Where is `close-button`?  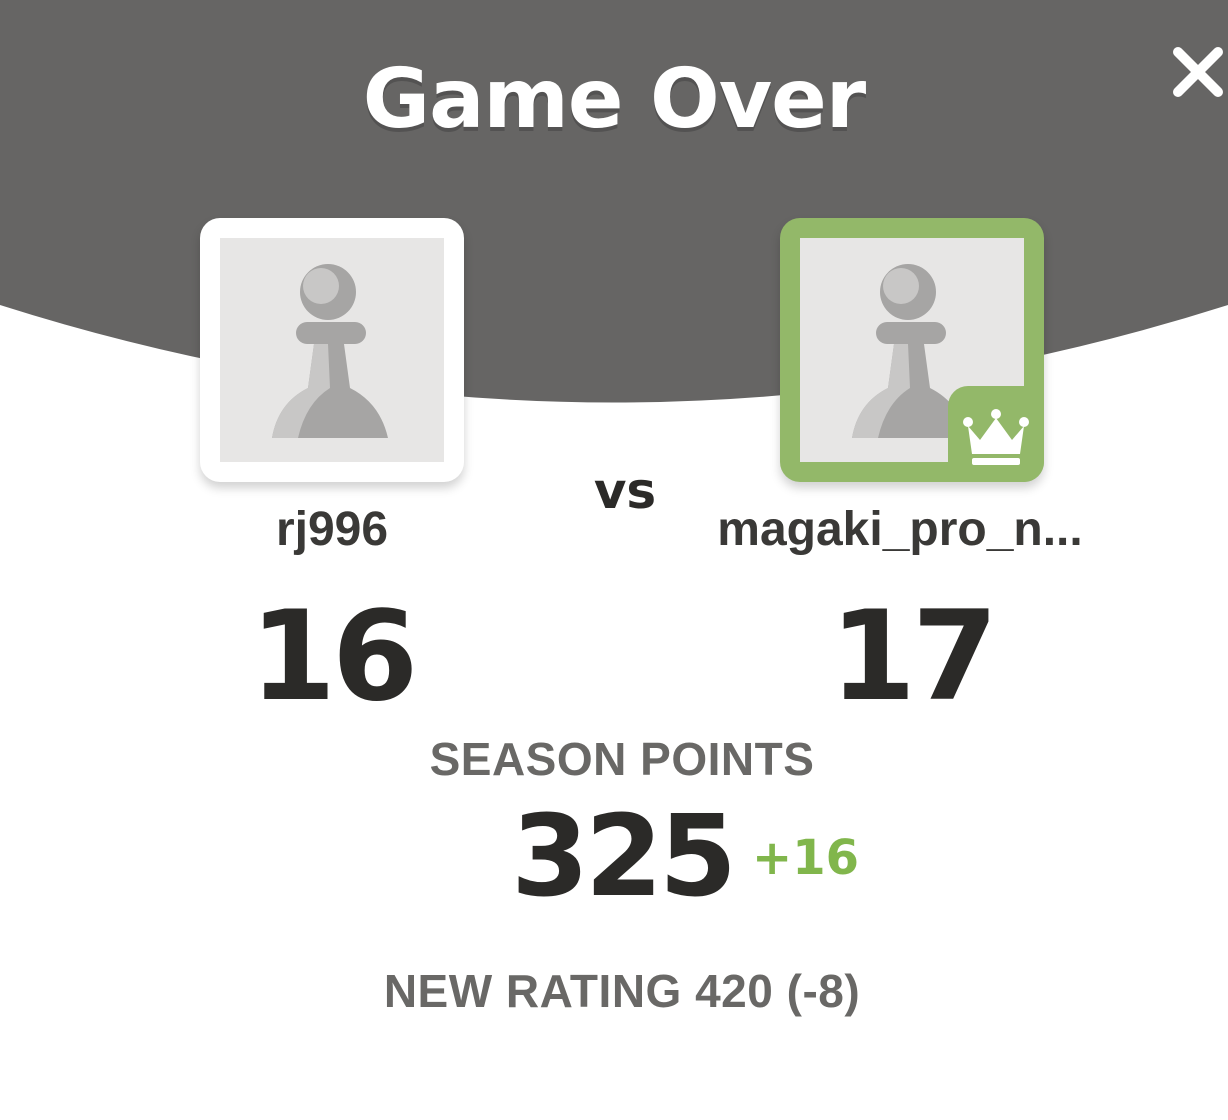 close-button is located at coordinates (1197, 72).